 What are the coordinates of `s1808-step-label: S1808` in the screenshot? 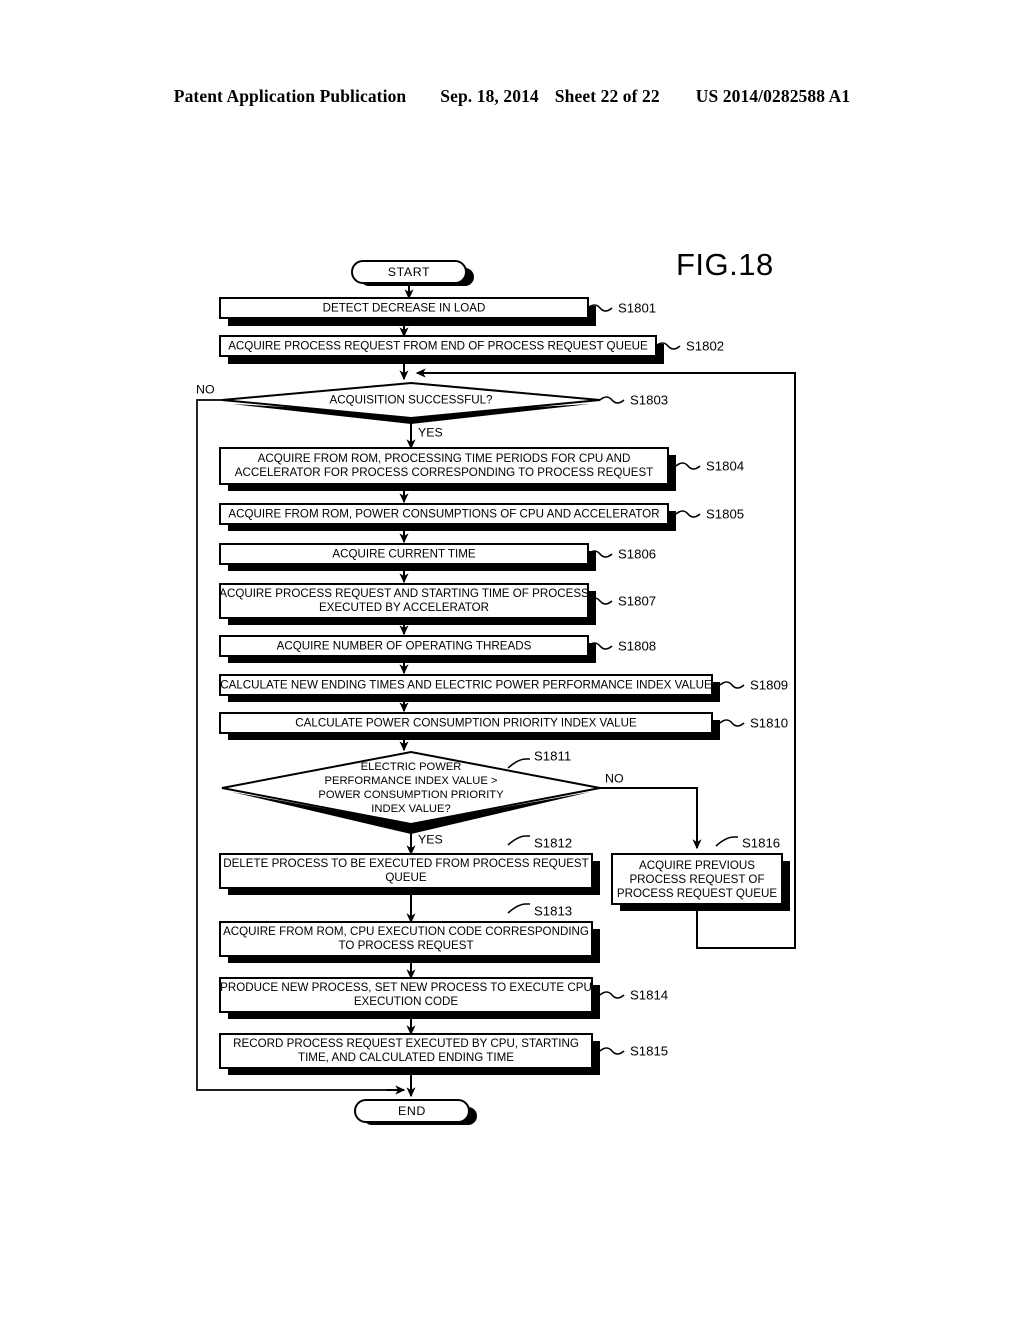 It's located at (637, 645).